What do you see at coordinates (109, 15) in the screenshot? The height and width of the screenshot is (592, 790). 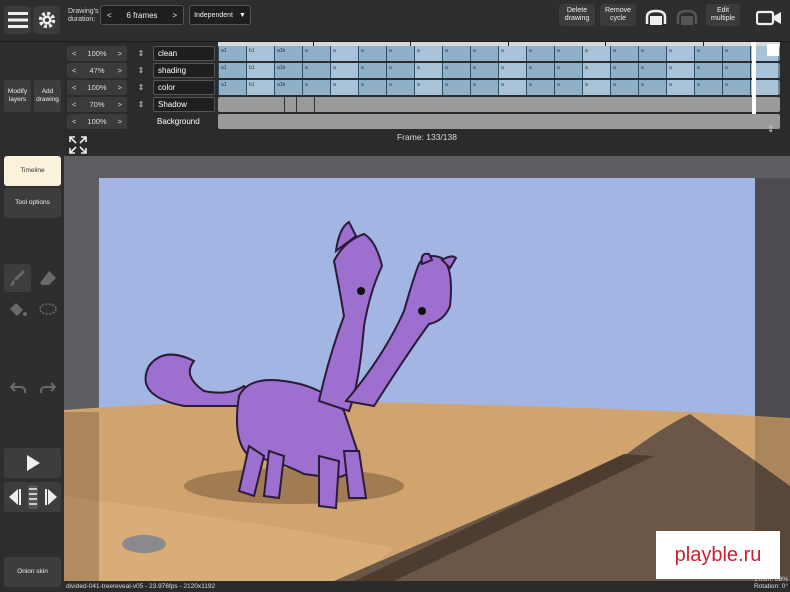 I see `duration-prev-button: <` at bounding box center [109, 15].